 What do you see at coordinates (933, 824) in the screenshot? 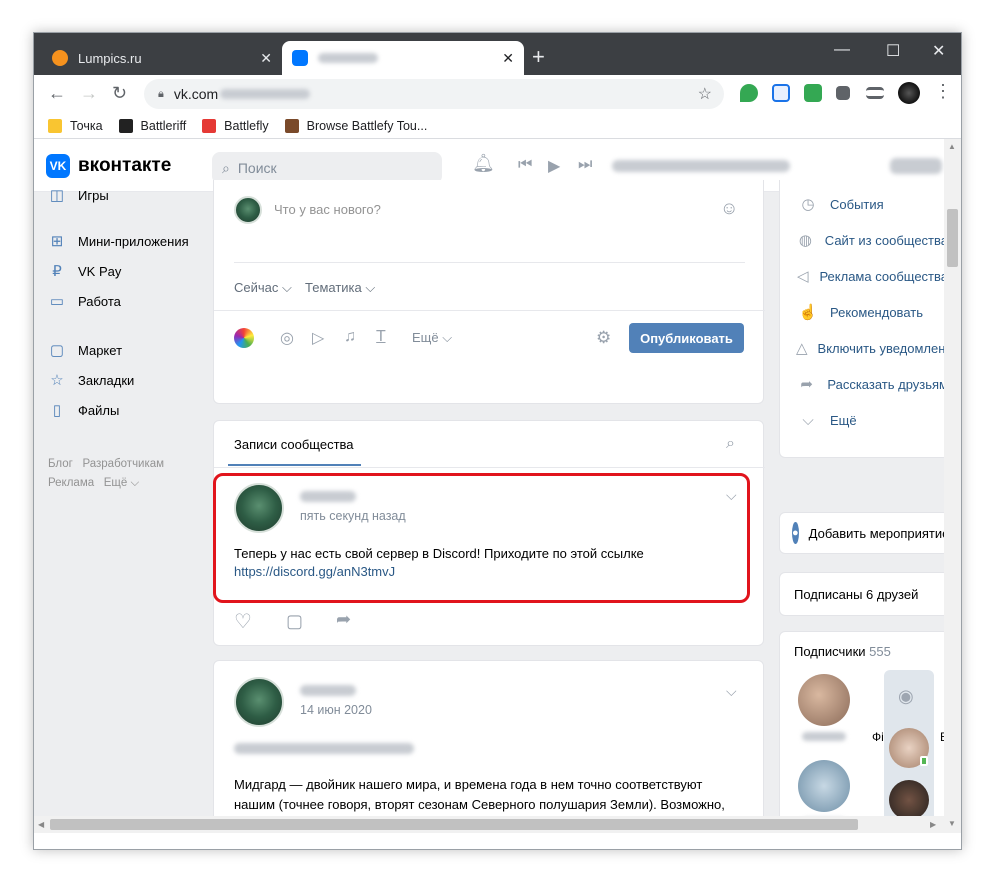
I see `scroll-right-arrow-icon: ▶` at bounding box center [933, 824].